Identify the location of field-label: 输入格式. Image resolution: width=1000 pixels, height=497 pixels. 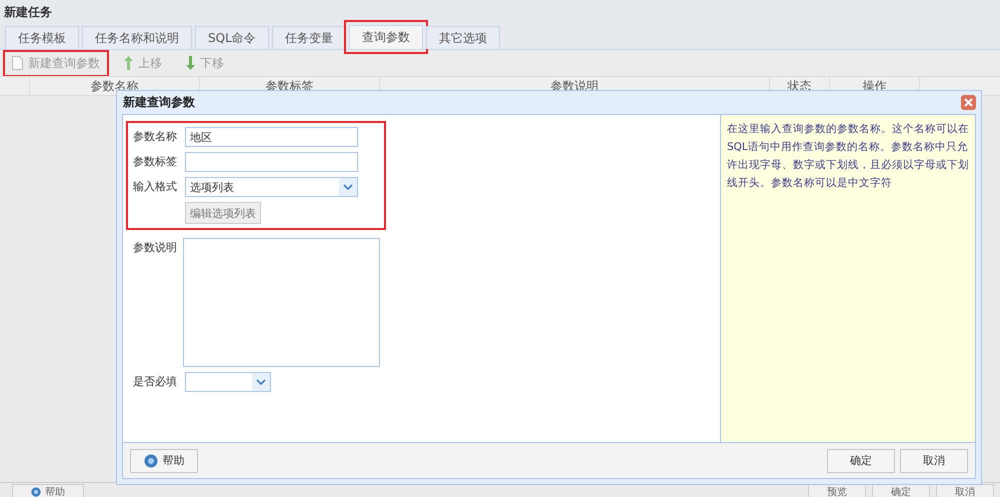
(155, 187).